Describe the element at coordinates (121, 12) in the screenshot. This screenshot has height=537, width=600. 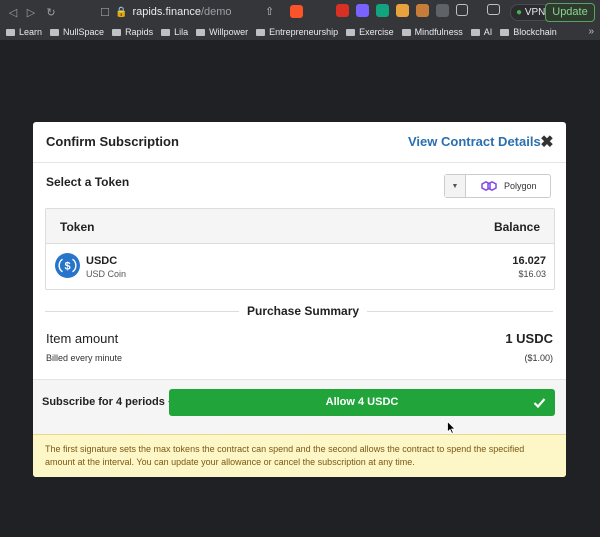
I see `lock-icon: 🔒` at that location.